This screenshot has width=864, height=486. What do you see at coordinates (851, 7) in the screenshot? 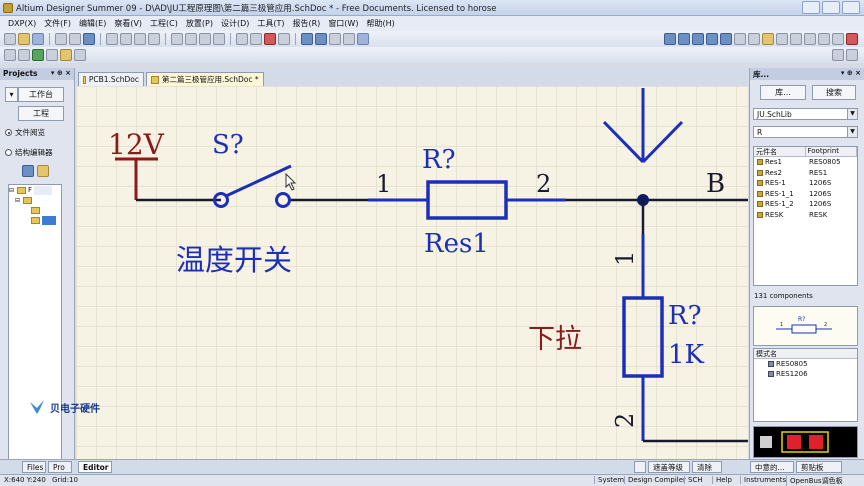
I see `close-button` at bounding box center [851, 7].